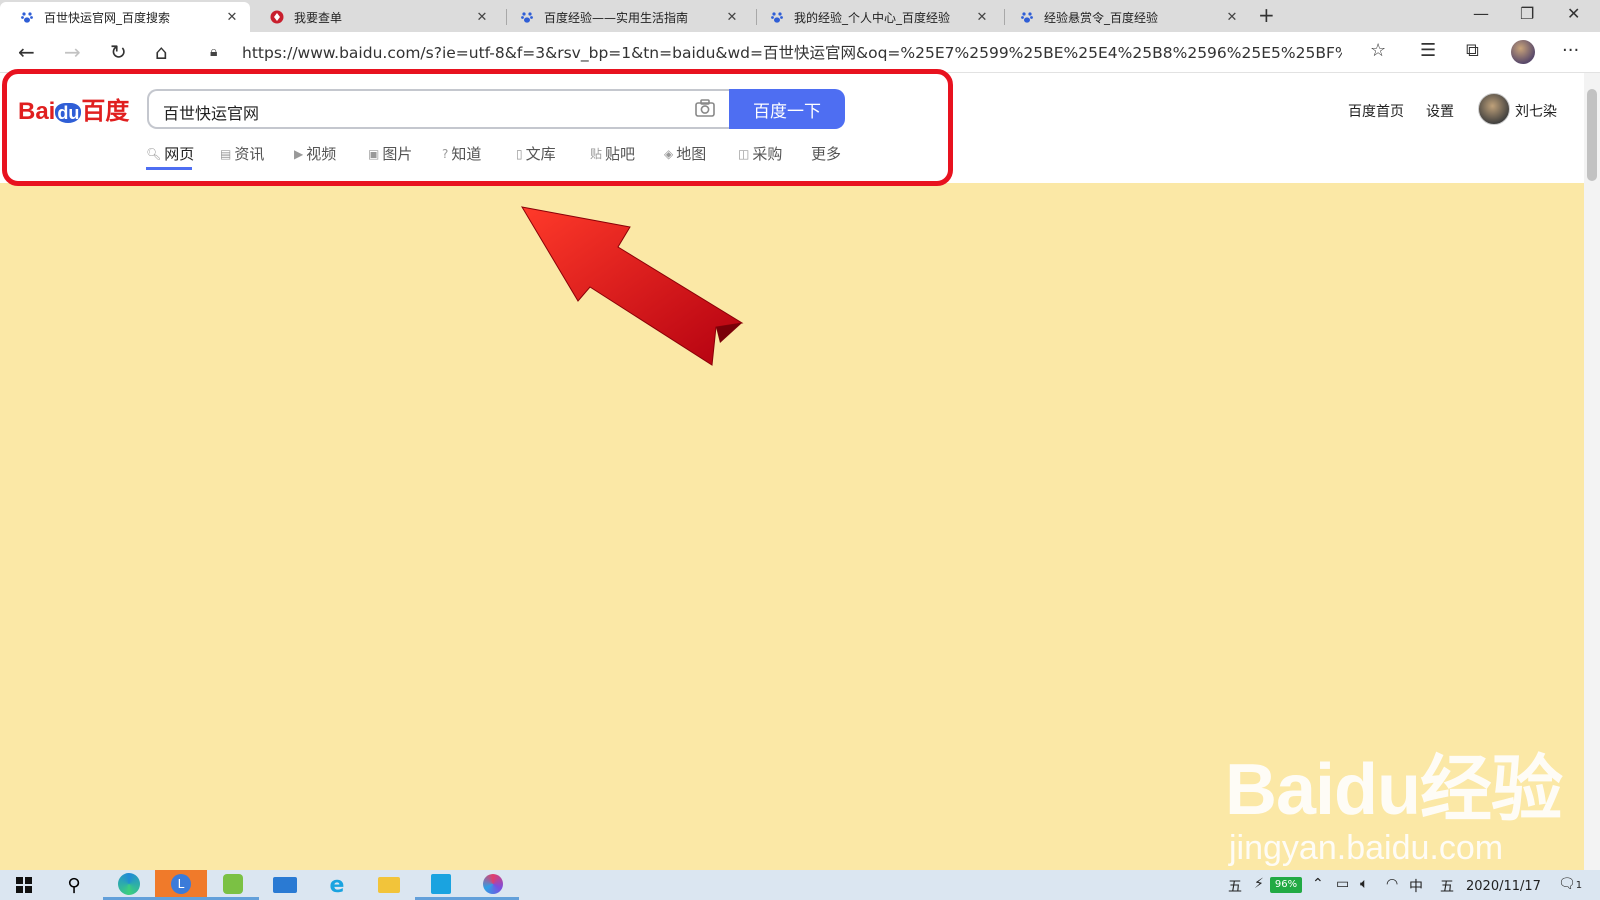  Describe the element at coordinates (1440, 111) in the screenshot. I see `settings-link: 设置` at that location.